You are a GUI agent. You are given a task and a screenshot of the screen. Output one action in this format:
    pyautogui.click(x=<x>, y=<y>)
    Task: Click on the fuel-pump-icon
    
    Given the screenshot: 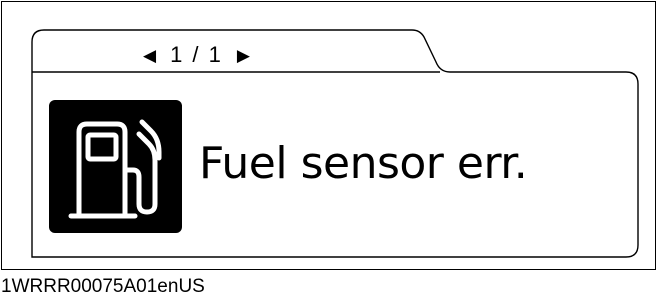 What is the action you would take?
    pyautogui.click(x=115, y=166)
    